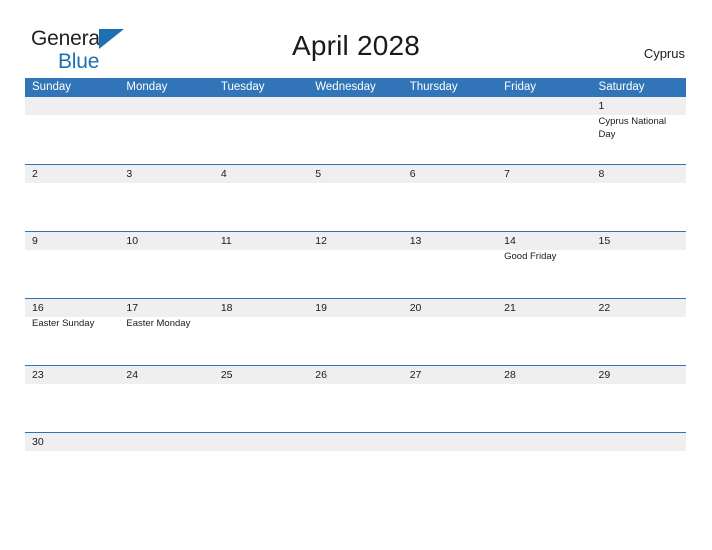  Describe the element at coordinates (132, 375) in the screenshot. I see `day-number: 24` at that location.